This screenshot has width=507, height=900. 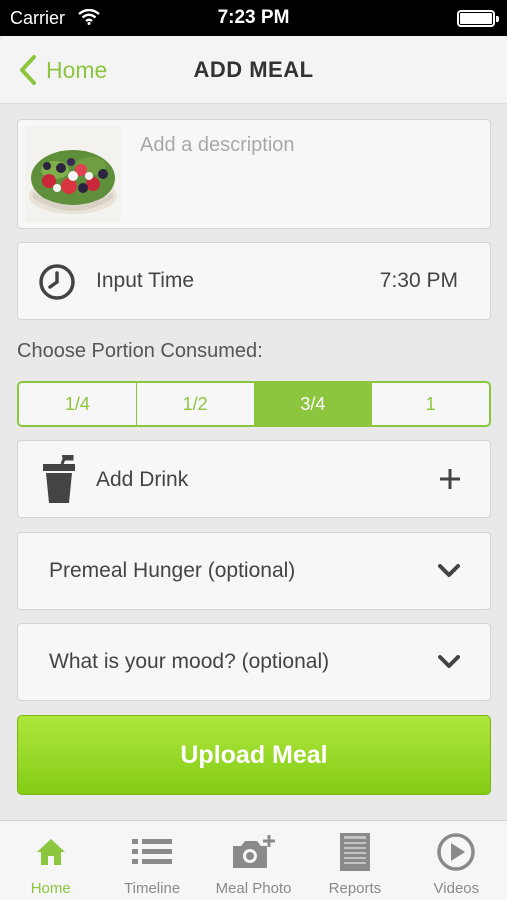 I want to click on portion-title: Choose Portion Consumed:, so click(x=140, y=351).